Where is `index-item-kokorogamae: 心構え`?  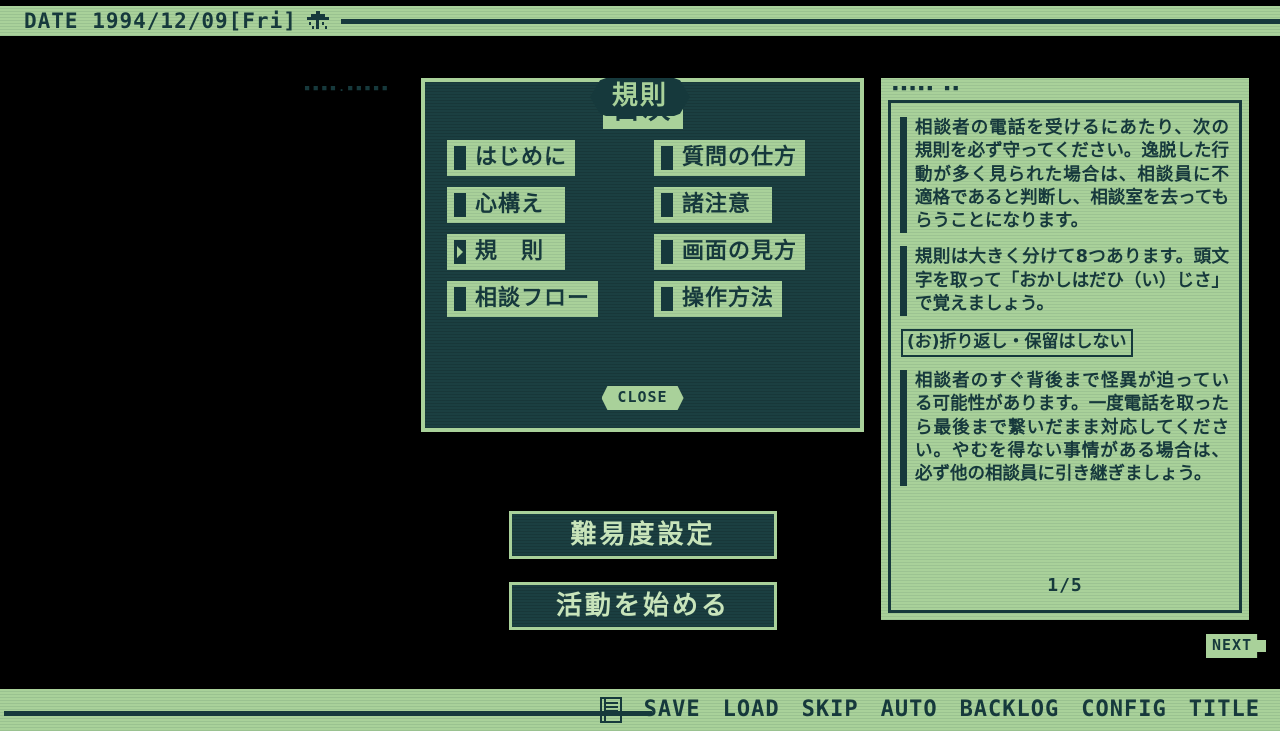 index-item-kokorogamae: 心構え is located at coordinates (506, 205).